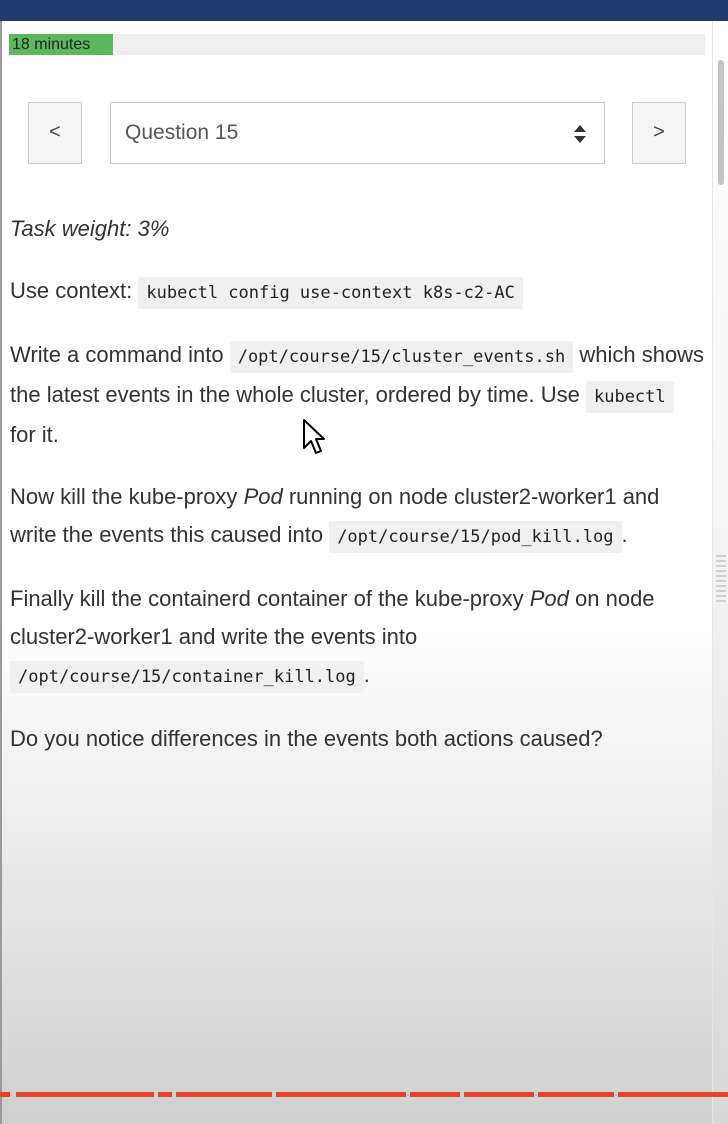 The image size is (728, 1124). What do you see at coordinates (124, 496) in the screenshot?
I see `kill-prefix: Now kill the kube-proxy` at bounding box center [124, 496].